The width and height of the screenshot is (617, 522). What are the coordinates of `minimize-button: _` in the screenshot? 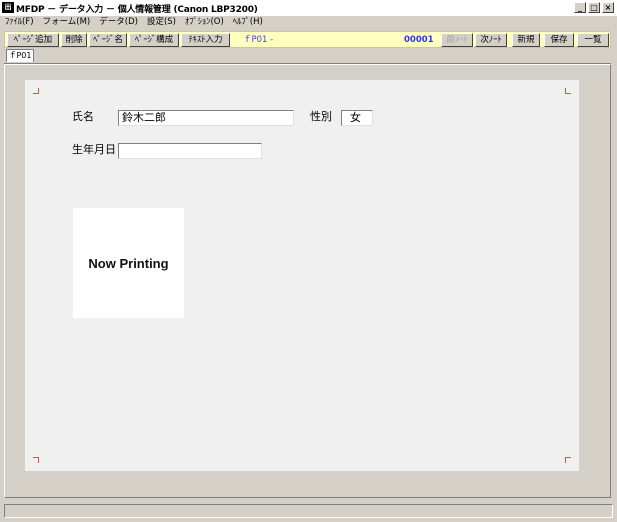 It's located at (580, 7).